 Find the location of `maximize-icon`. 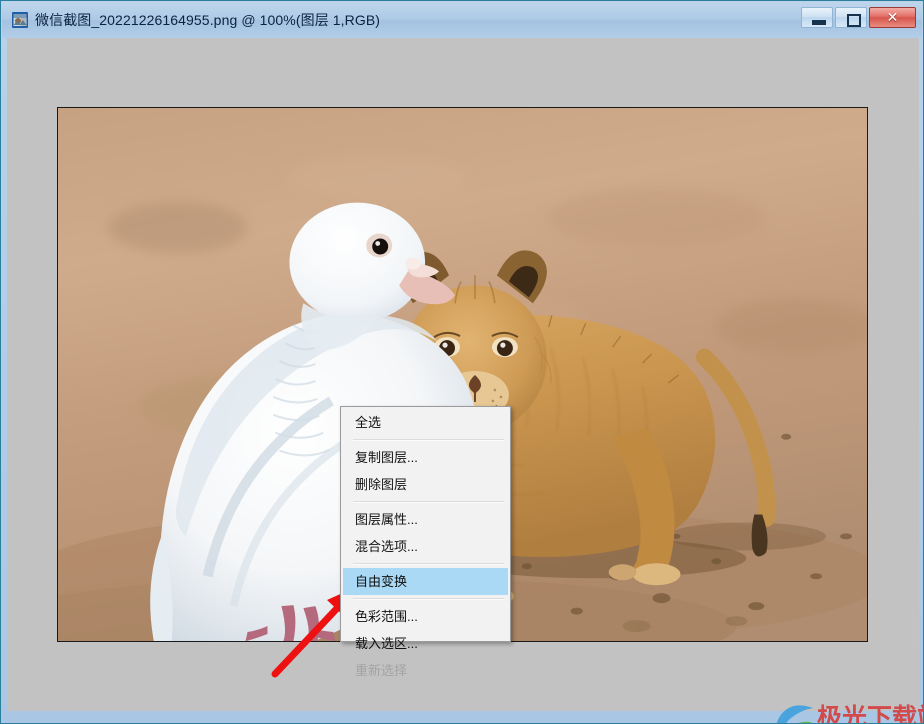

maximize-icon is located at coordinates (854, 20).